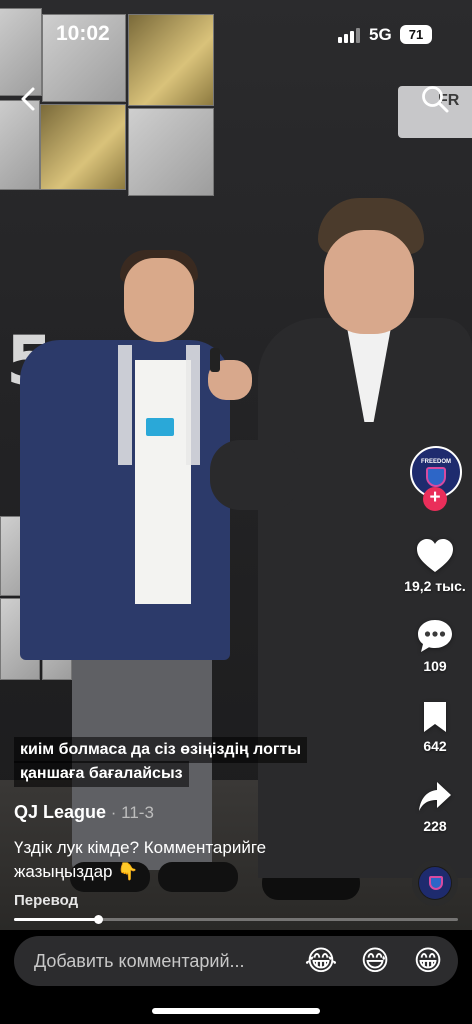 The image size is (472, 1024). Describe the element at coordinates (435, 586) in the screenshot. I see `like-count: 19,2 тыс.` at that location.